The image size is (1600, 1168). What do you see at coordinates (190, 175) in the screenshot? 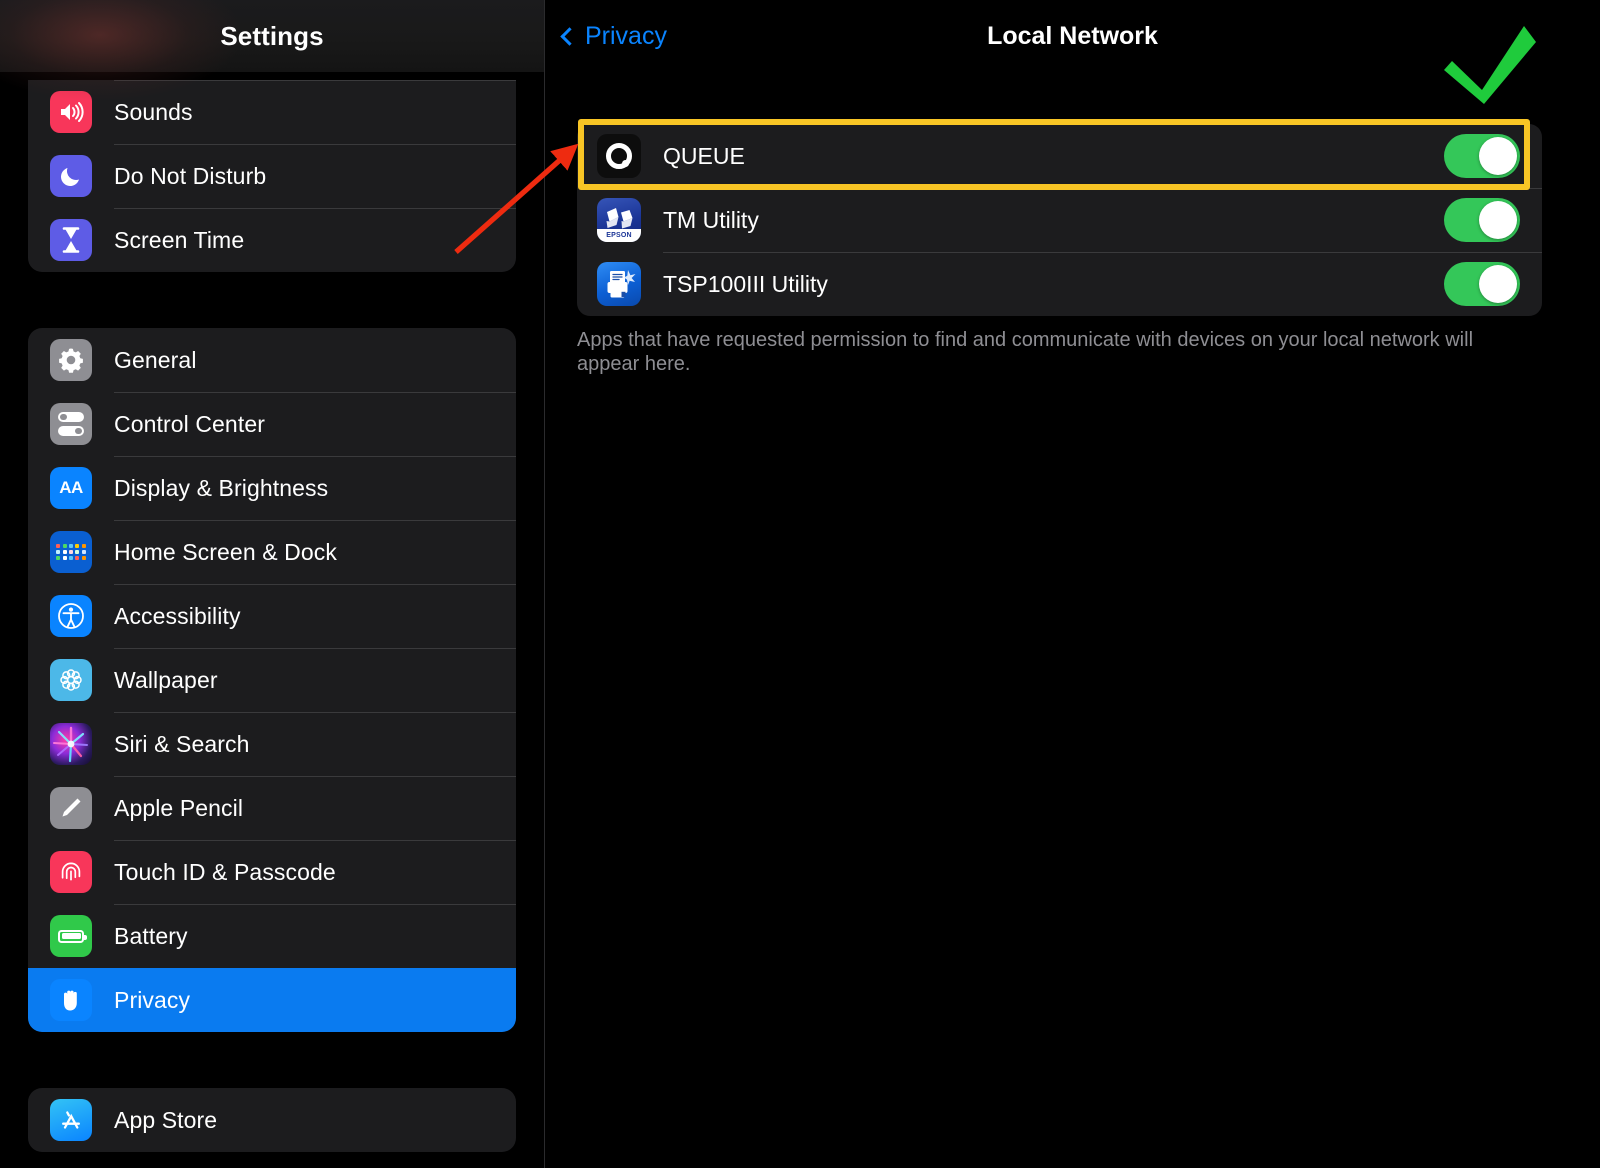
I see `sidebar-item-label: Do Not Disturb` at bounding box center [190, 175].